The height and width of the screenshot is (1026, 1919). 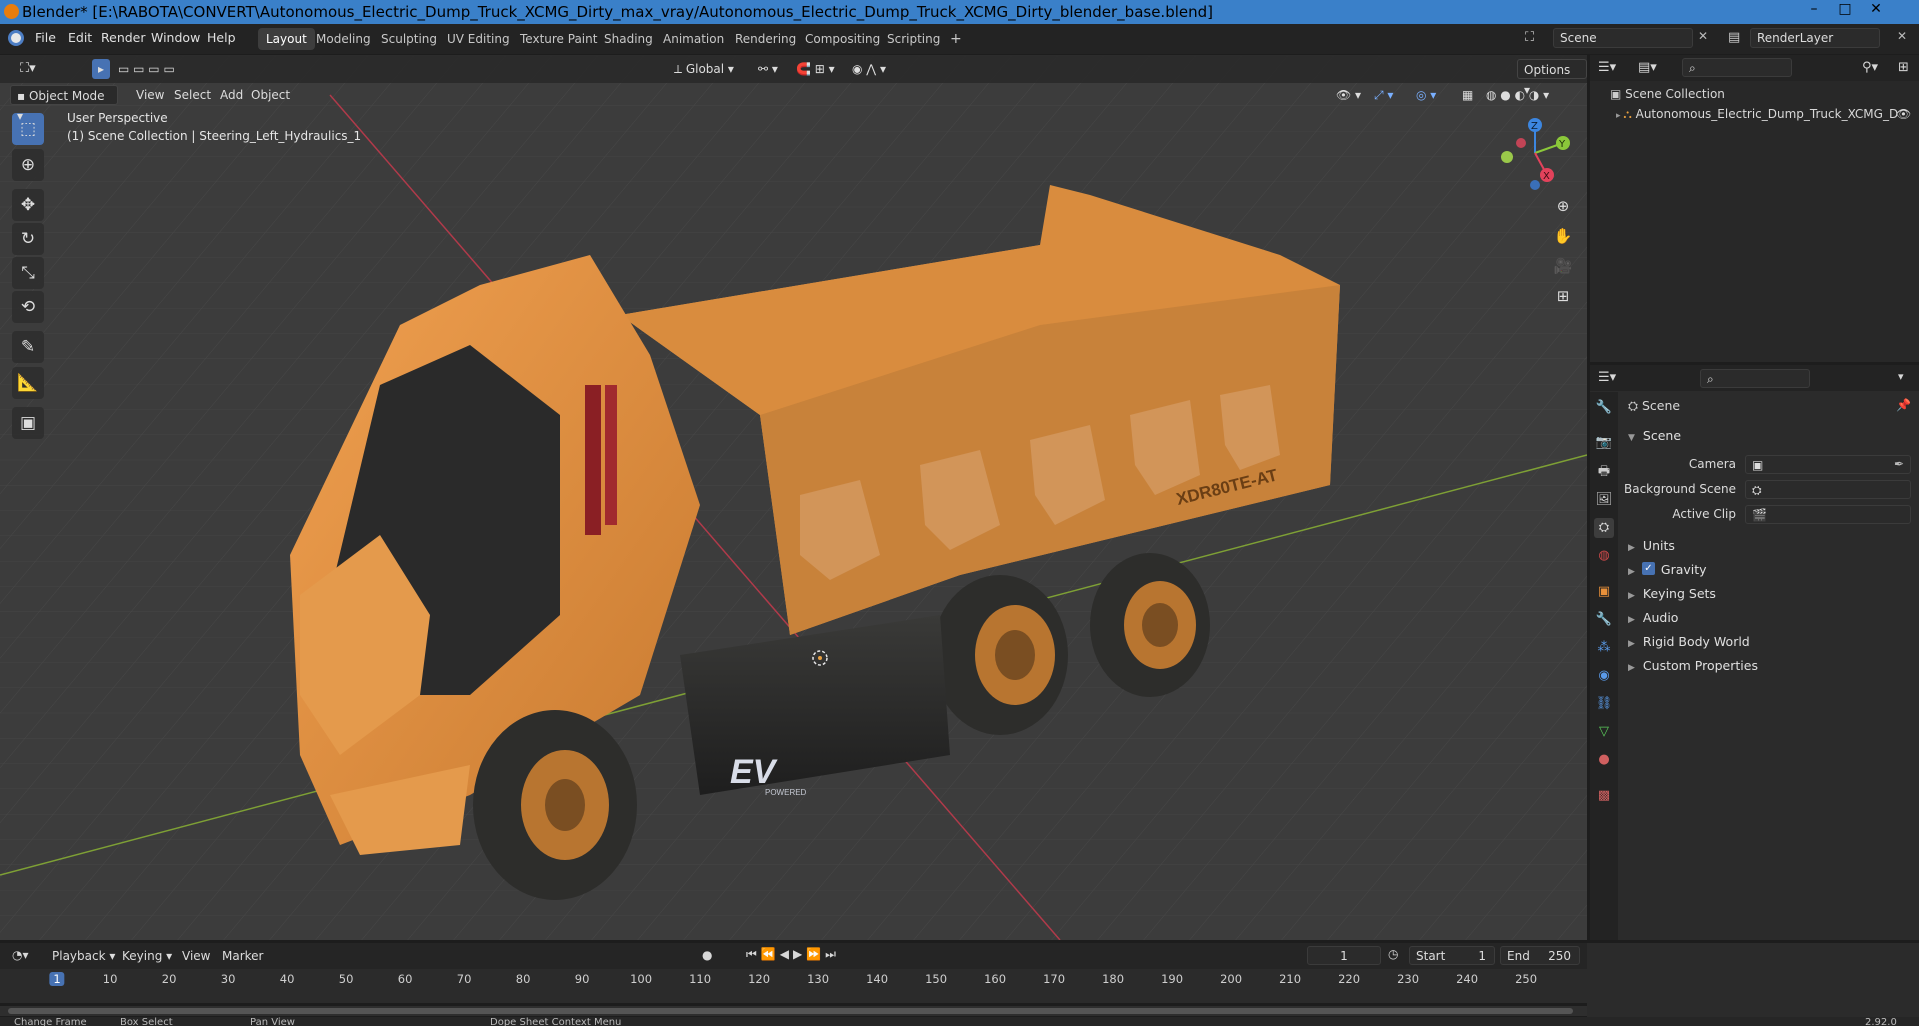 I want to click on menu-edit: Edit, so click(x=80, y=37).